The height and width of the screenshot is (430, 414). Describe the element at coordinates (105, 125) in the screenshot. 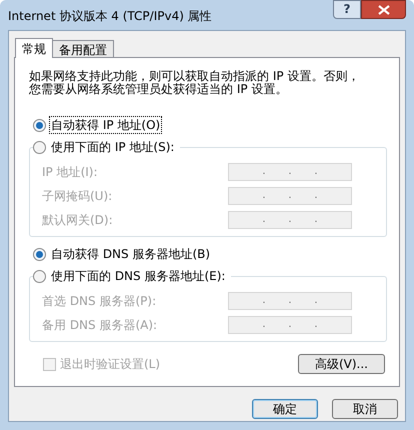

I see `radio-label: 自动获得 IP 地址(O)` at that location.